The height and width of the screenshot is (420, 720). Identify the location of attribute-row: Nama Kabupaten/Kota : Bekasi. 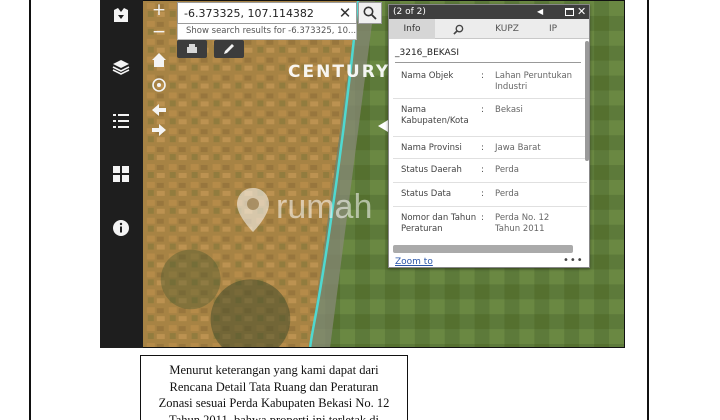
(490, 118).